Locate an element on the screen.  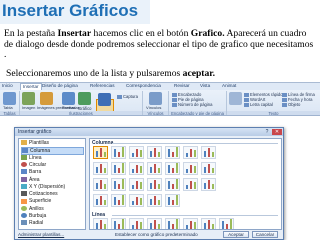
letra-item: Letra capital is located at coordinates (258, 104).